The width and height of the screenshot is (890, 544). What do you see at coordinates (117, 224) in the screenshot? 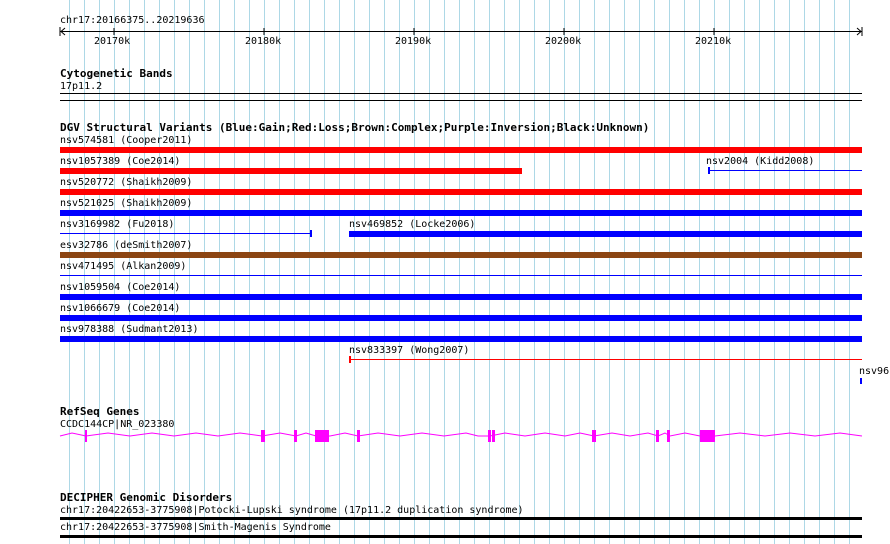
I see `variant-label: nsv3169982 (Fu2018)` at bounding box center [117, 224].